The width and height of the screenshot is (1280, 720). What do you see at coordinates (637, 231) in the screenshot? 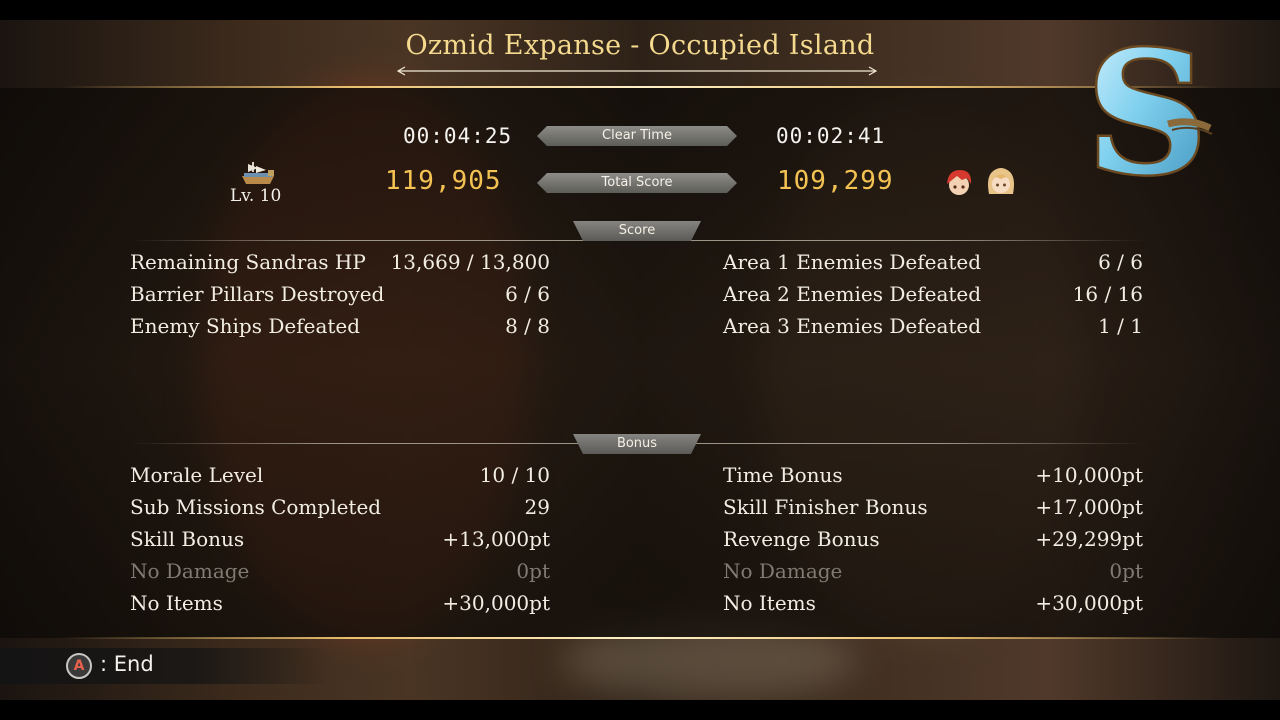
I see `score-section-tab: Score` at bounding box center [637, 231].